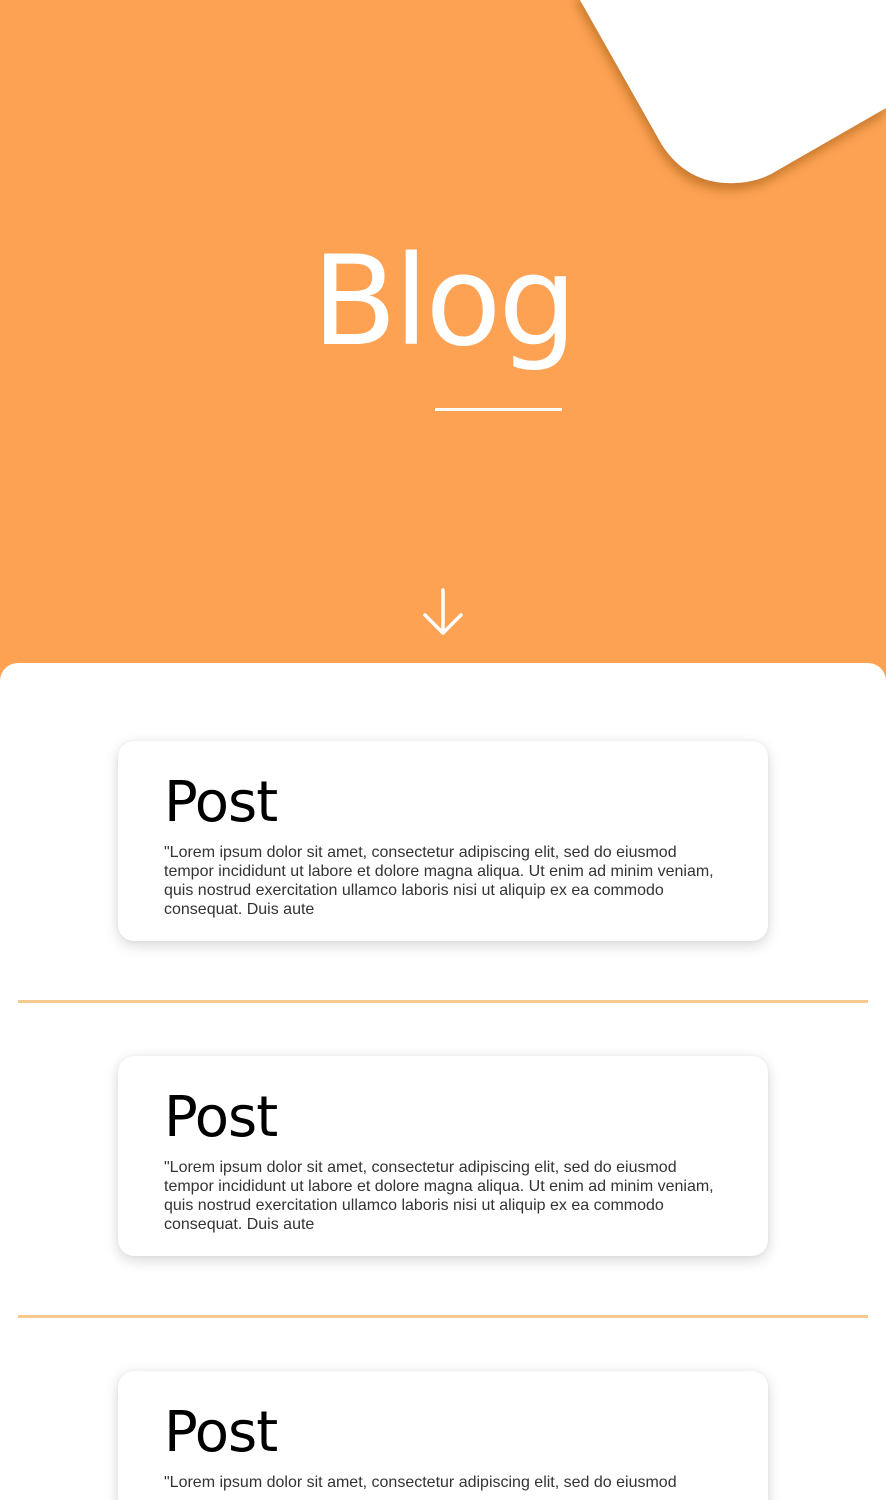  Describe the element at coordinates (444, 302) in the screenshot. I see `page-title: Blog` at that location.